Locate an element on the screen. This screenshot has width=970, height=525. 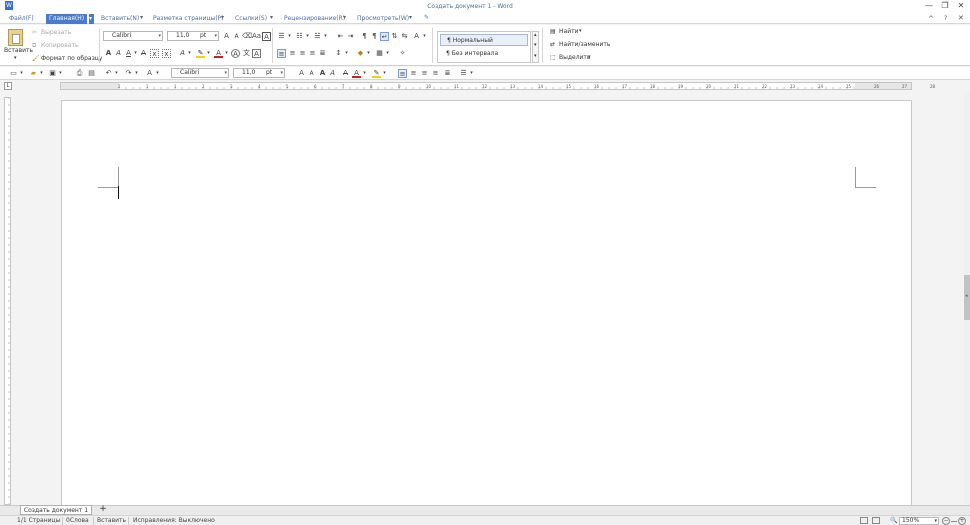
menu-references-dropdown-icon: ▾ is located at coordinates (271, 17).